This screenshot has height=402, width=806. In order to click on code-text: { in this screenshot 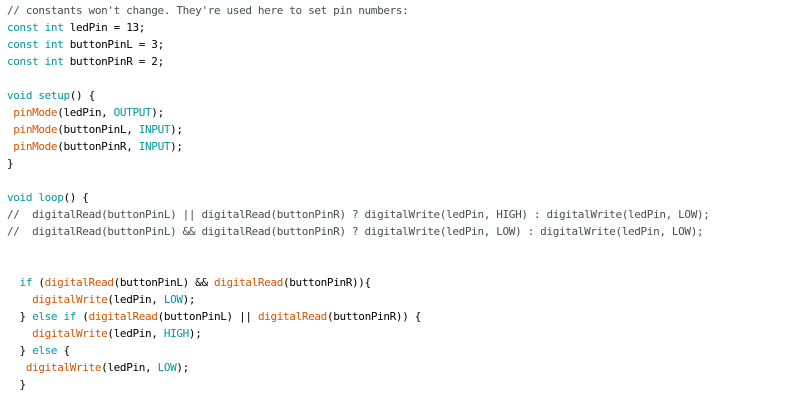, I will do `click(63, 350)`.